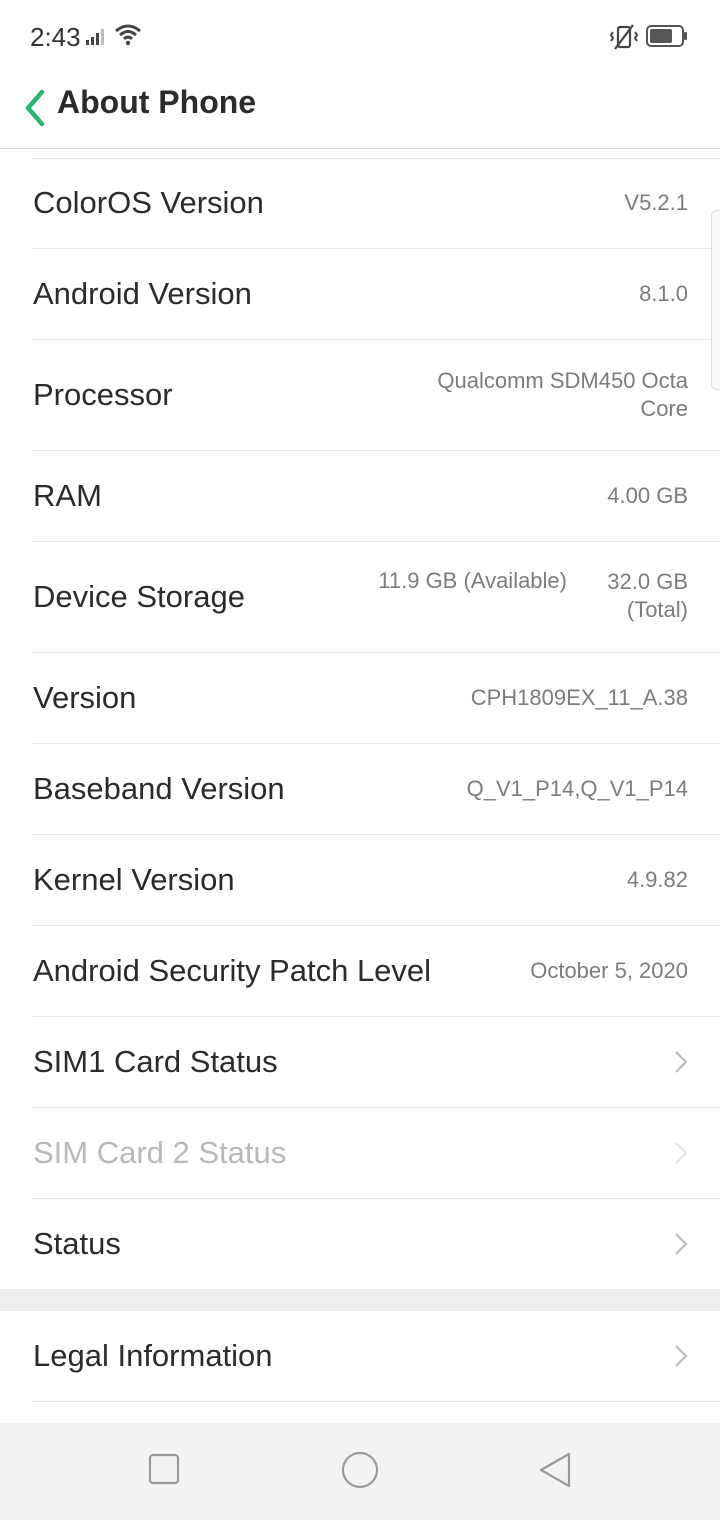  What do you see at coordinates (155, 1061) in the screenshot?
I see `row-label: SIM1 Card Status` at bounding box center [155, 1061].